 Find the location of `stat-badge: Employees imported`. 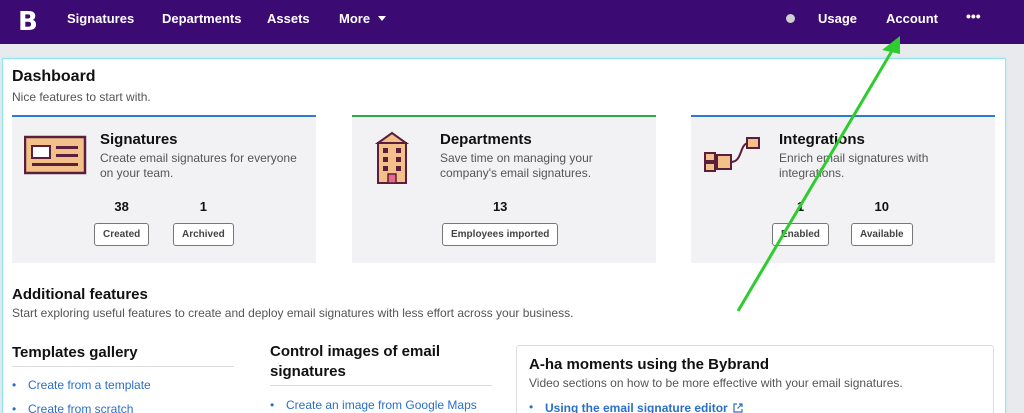

stat-badge: Employees imported is located at coordinates (500, 234).